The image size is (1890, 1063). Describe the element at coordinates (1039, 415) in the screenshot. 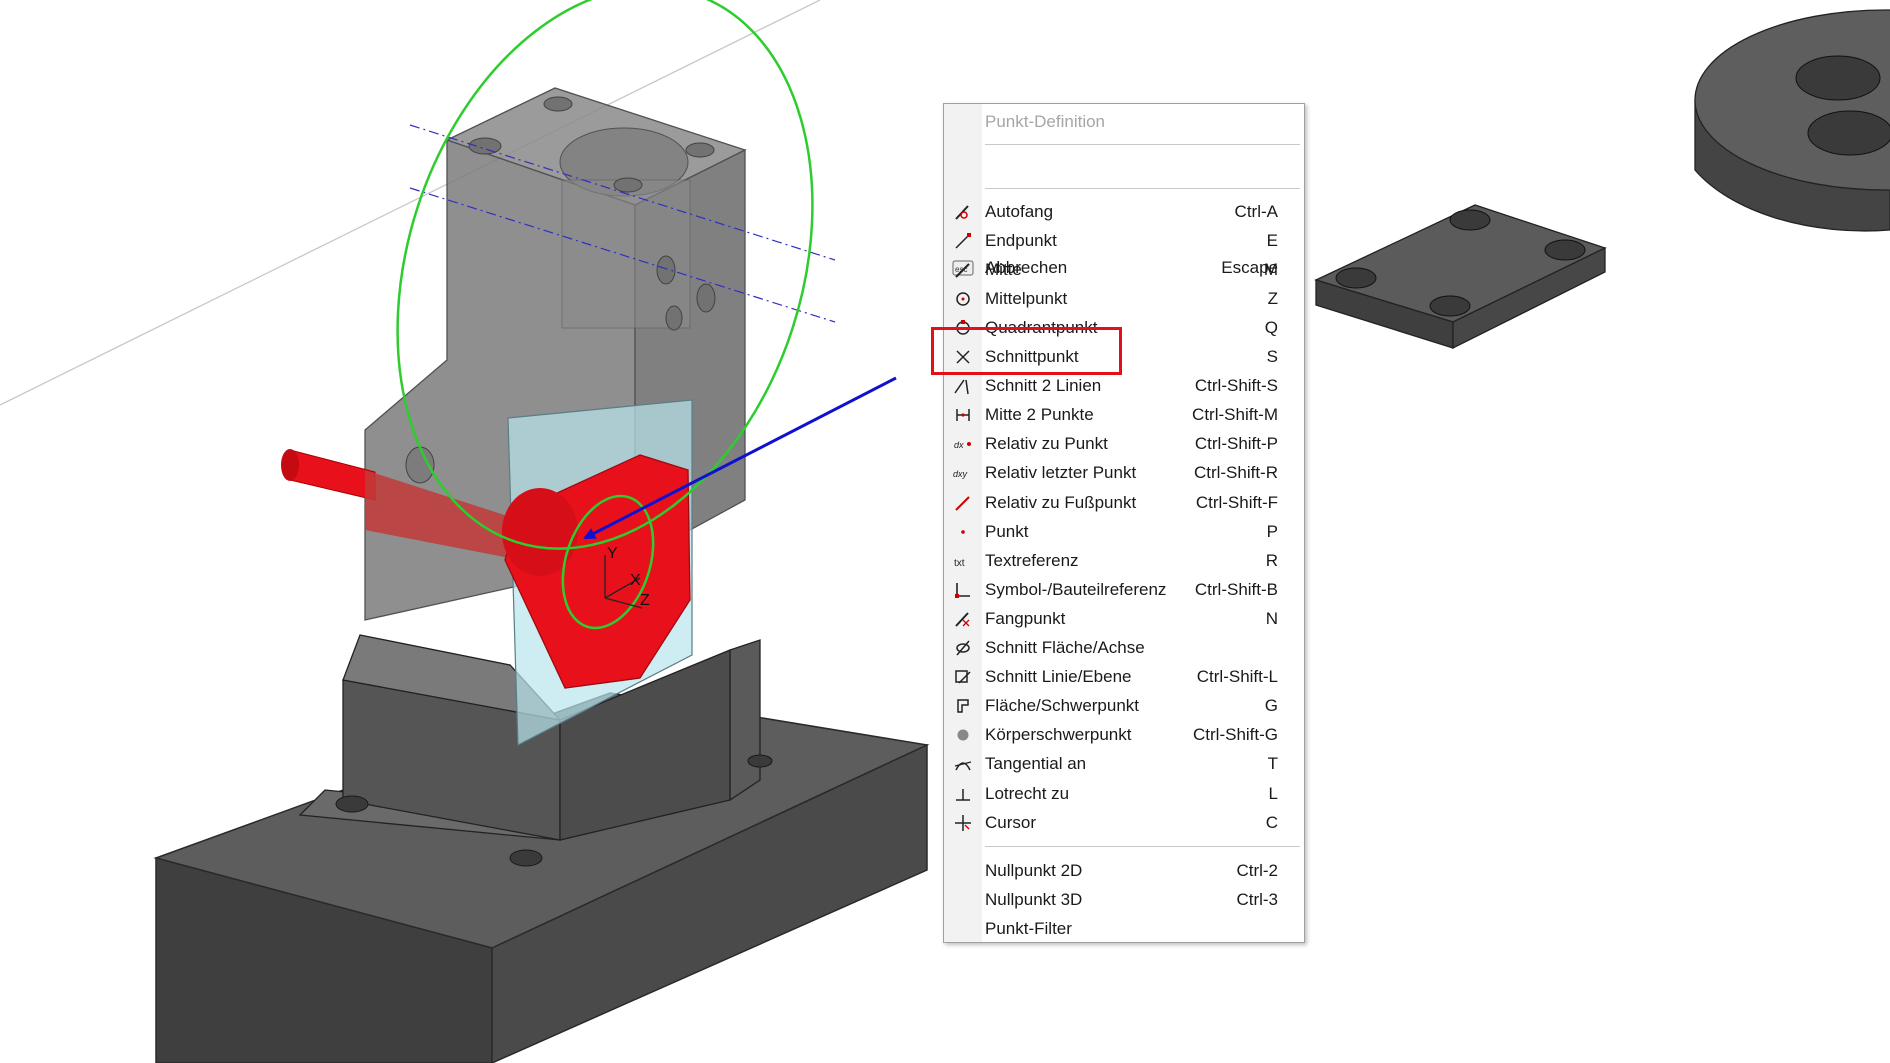

I see `menu-item-label: Mitte 2 Punkte` at that location.